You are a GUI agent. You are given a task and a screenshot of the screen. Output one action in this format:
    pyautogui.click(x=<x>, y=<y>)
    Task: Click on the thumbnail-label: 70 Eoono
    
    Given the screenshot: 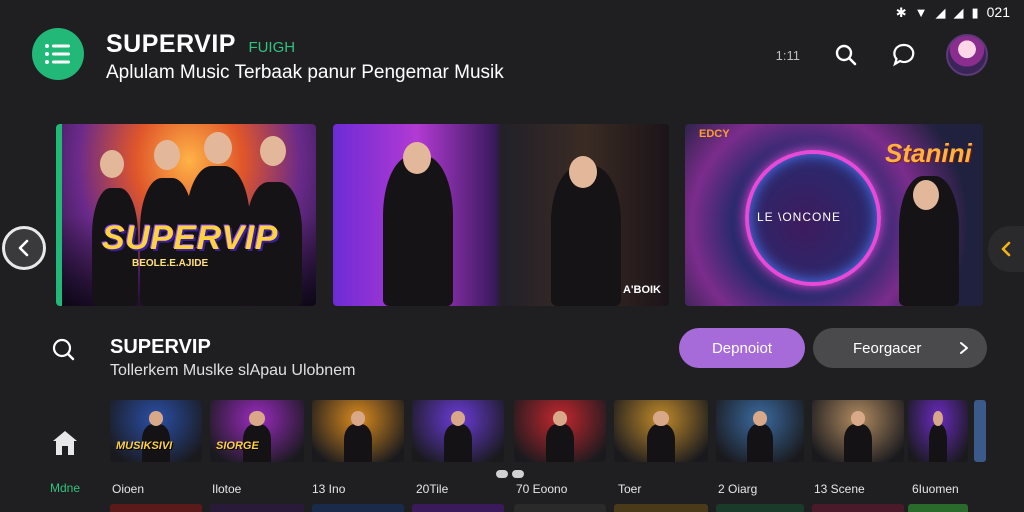 What is the action you would take?
    pyautogui.click(x=542, y=489)
    